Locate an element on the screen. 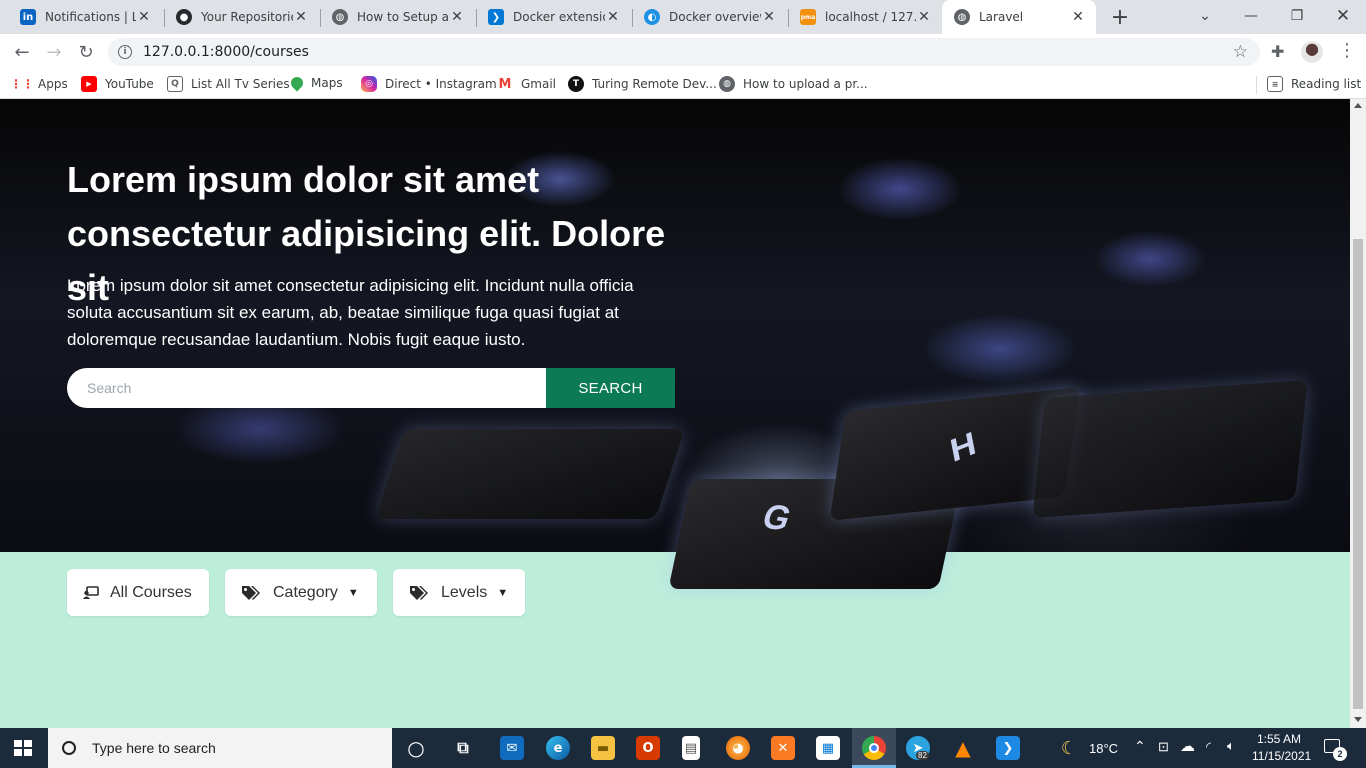 The image size is (1366, 768). profile-avatar is located at coordinates (1312, 52).